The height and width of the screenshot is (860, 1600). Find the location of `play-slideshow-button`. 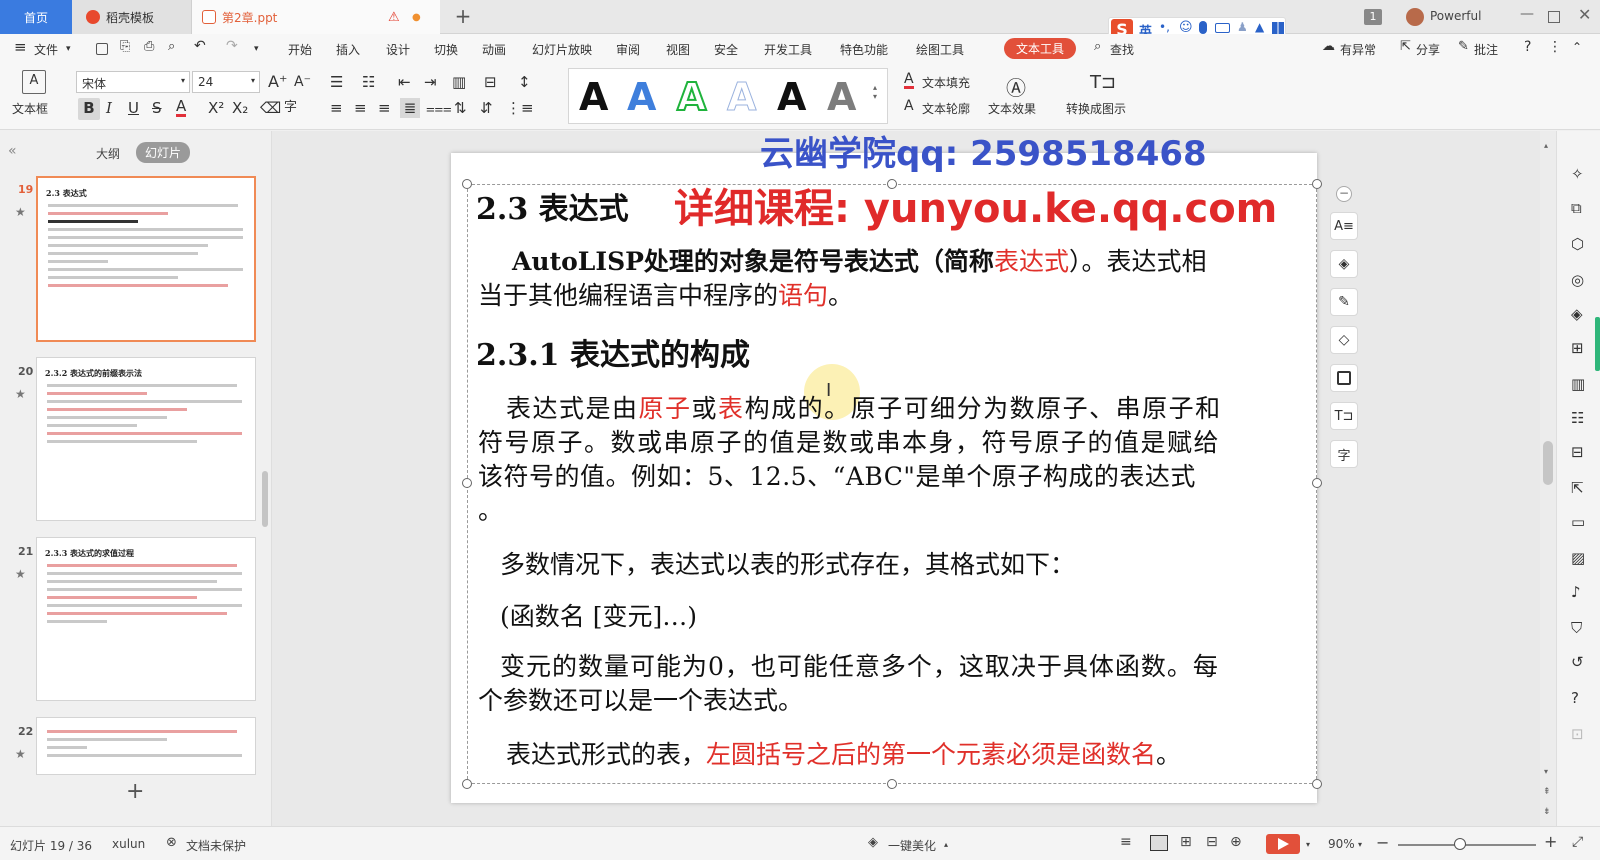

play-slideshow-button is located at coordinates (1283, 844).